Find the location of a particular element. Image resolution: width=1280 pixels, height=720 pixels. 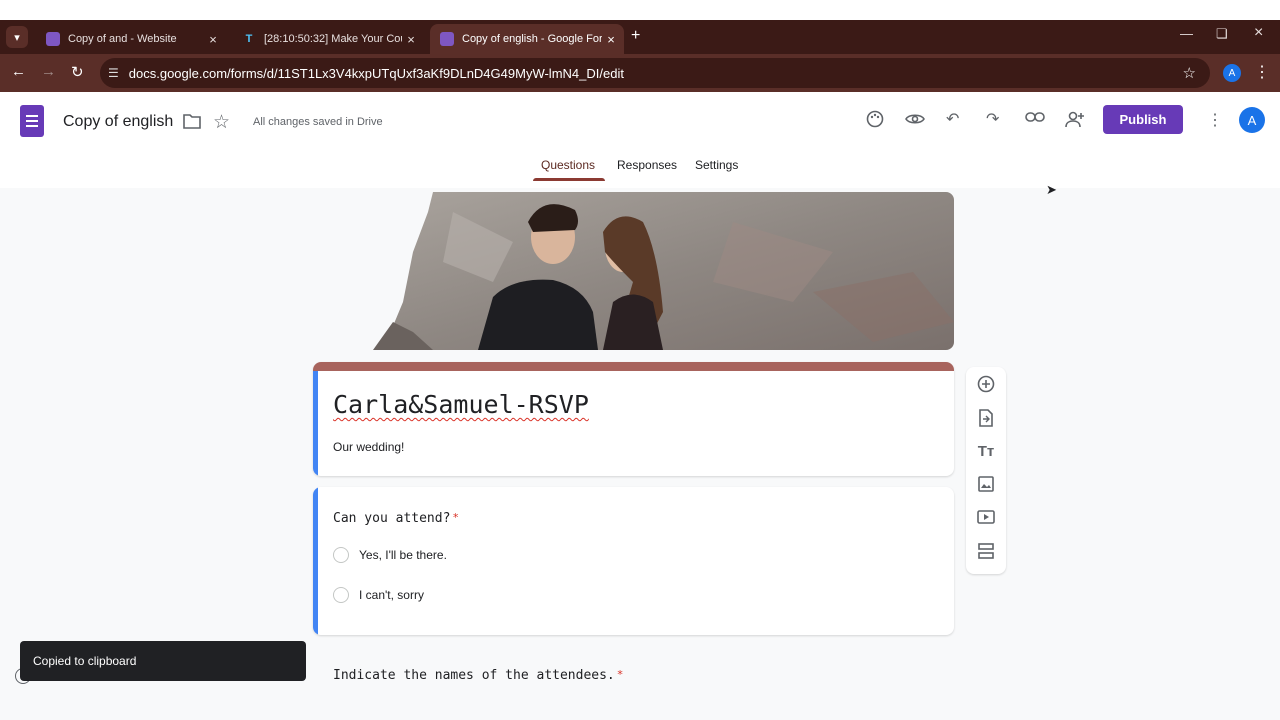

option-label: Yes, I'll be there. is located at coordinates (403, 555).